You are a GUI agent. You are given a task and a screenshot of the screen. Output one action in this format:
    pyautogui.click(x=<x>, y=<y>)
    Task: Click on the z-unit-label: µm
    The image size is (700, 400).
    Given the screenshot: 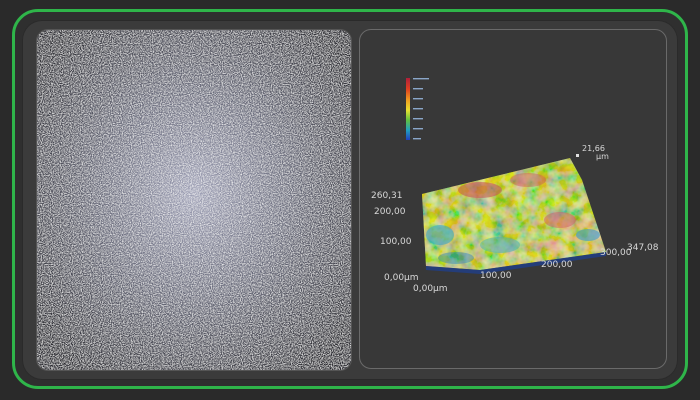 What is the action you would take?
    pyautogui.click(x=602, y=156)
    